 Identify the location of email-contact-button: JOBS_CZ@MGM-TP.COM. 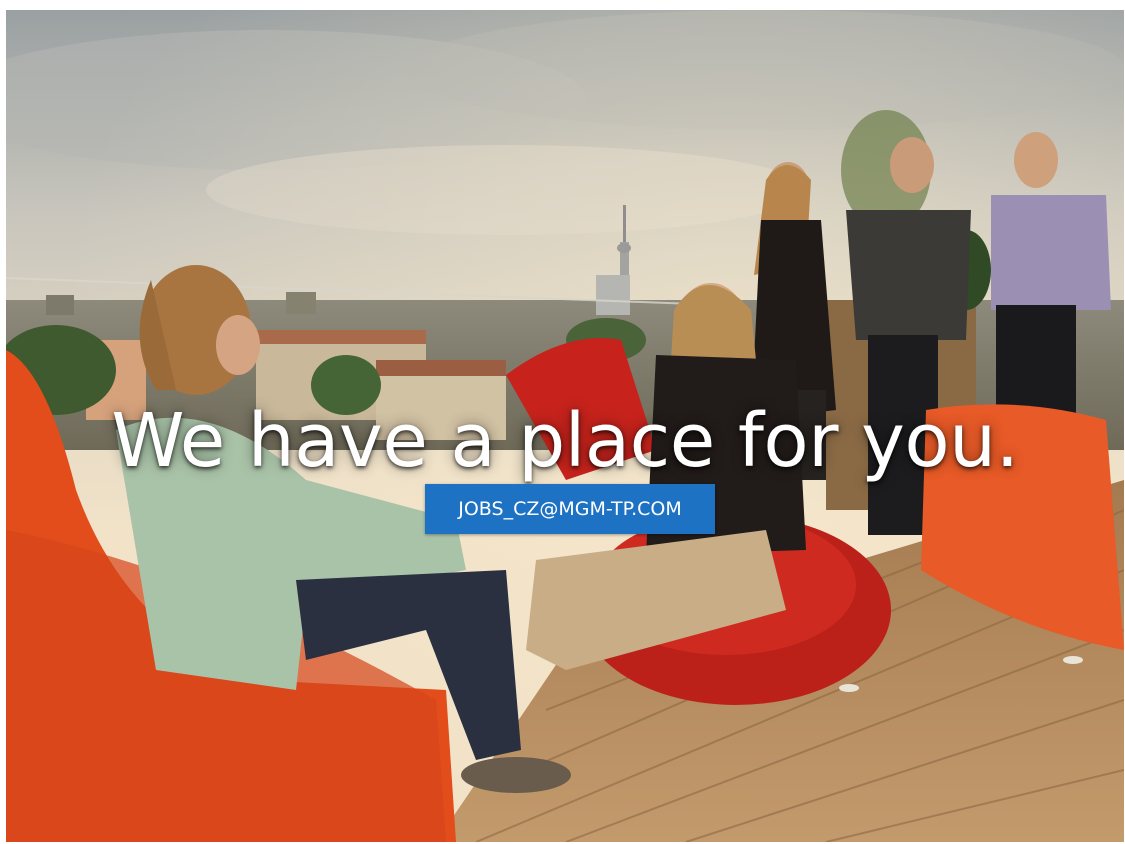
(570, 509).